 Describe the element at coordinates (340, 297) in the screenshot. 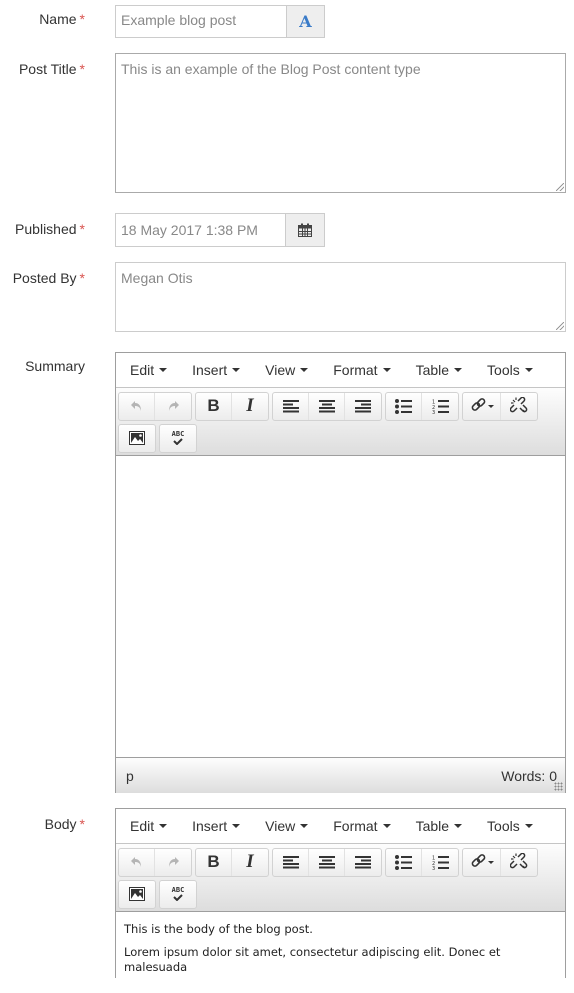

I see `posted-by-textarea: Megan Otis` at that location.